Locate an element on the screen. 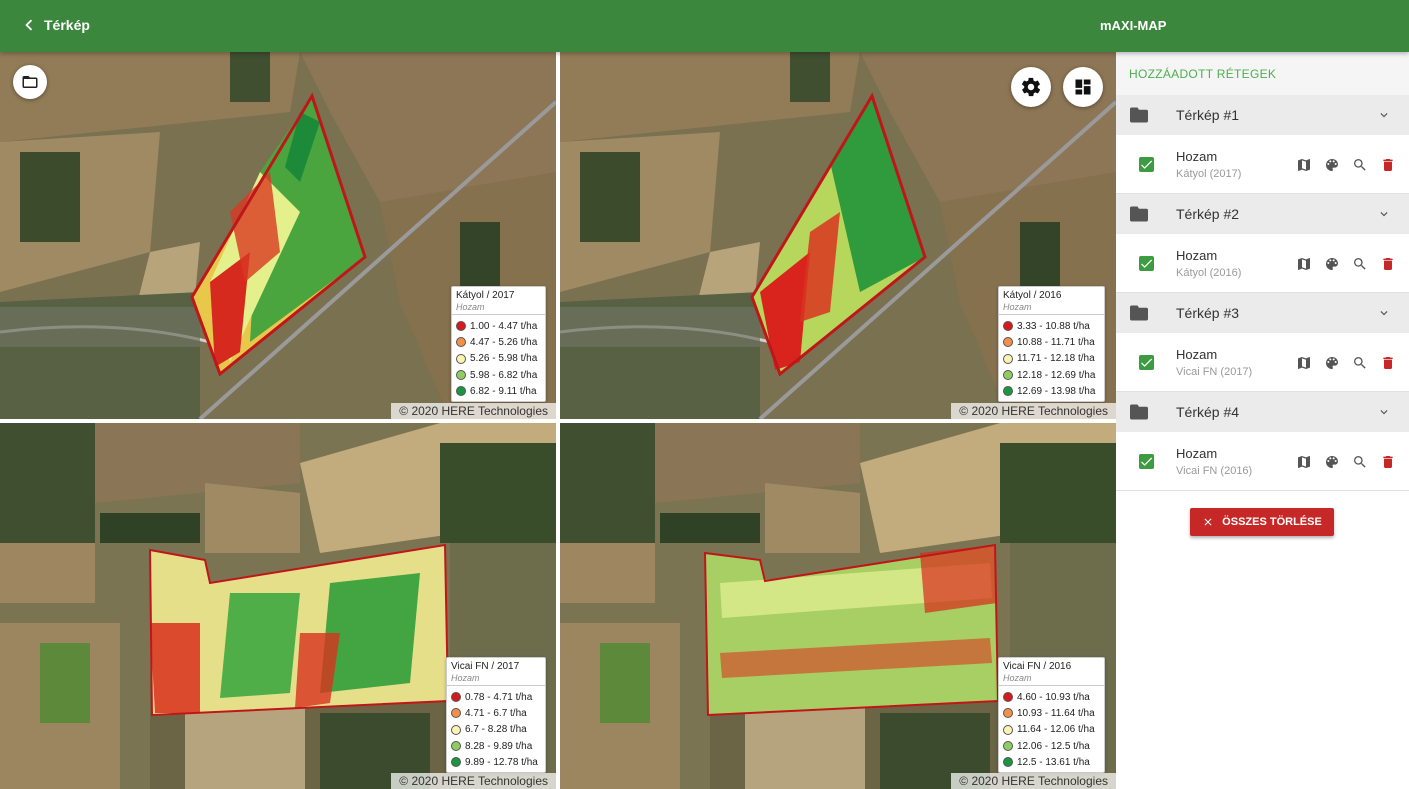  legend-item: 5.26 - 5.98 t/ha is located at coordinates (498, 359).